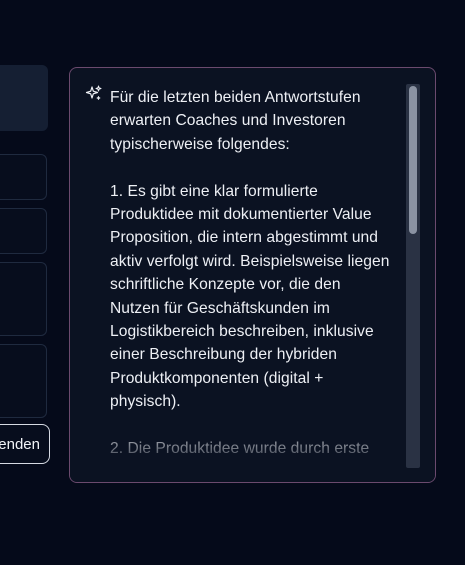 This screenshot has height=565, width=465. Describe the element at coordinates (94, 94) in the screenshot. I see `sparkle-icon` at that location.